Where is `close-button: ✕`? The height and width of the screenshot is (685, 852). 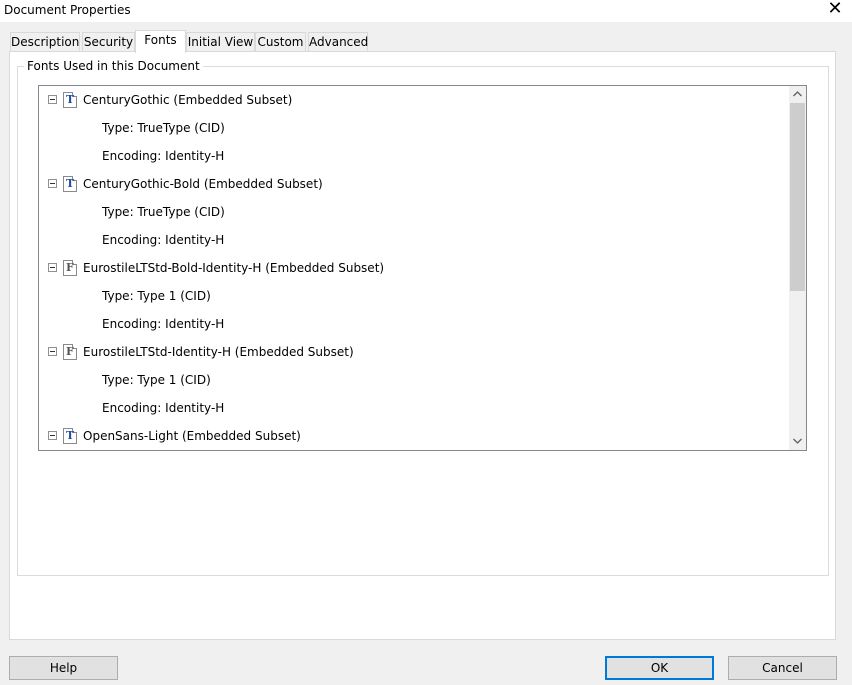 close-button: ✕ is located at coordinates (835, 10).